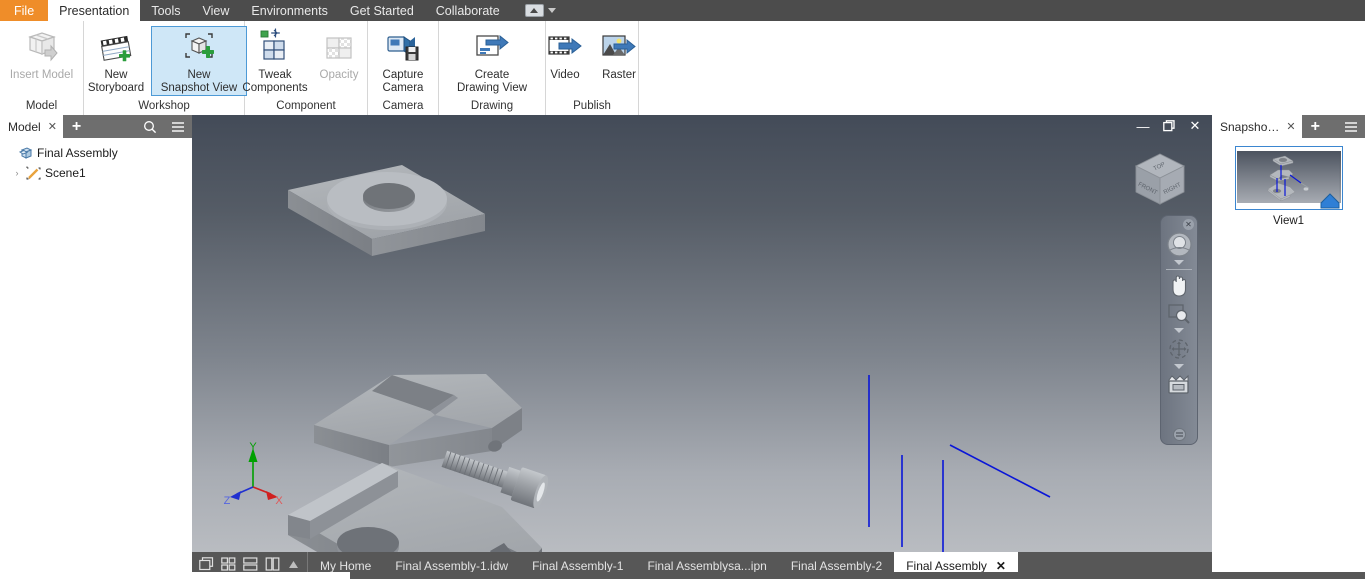  I want to click on snapshot-view-item, so click(1288, 178).